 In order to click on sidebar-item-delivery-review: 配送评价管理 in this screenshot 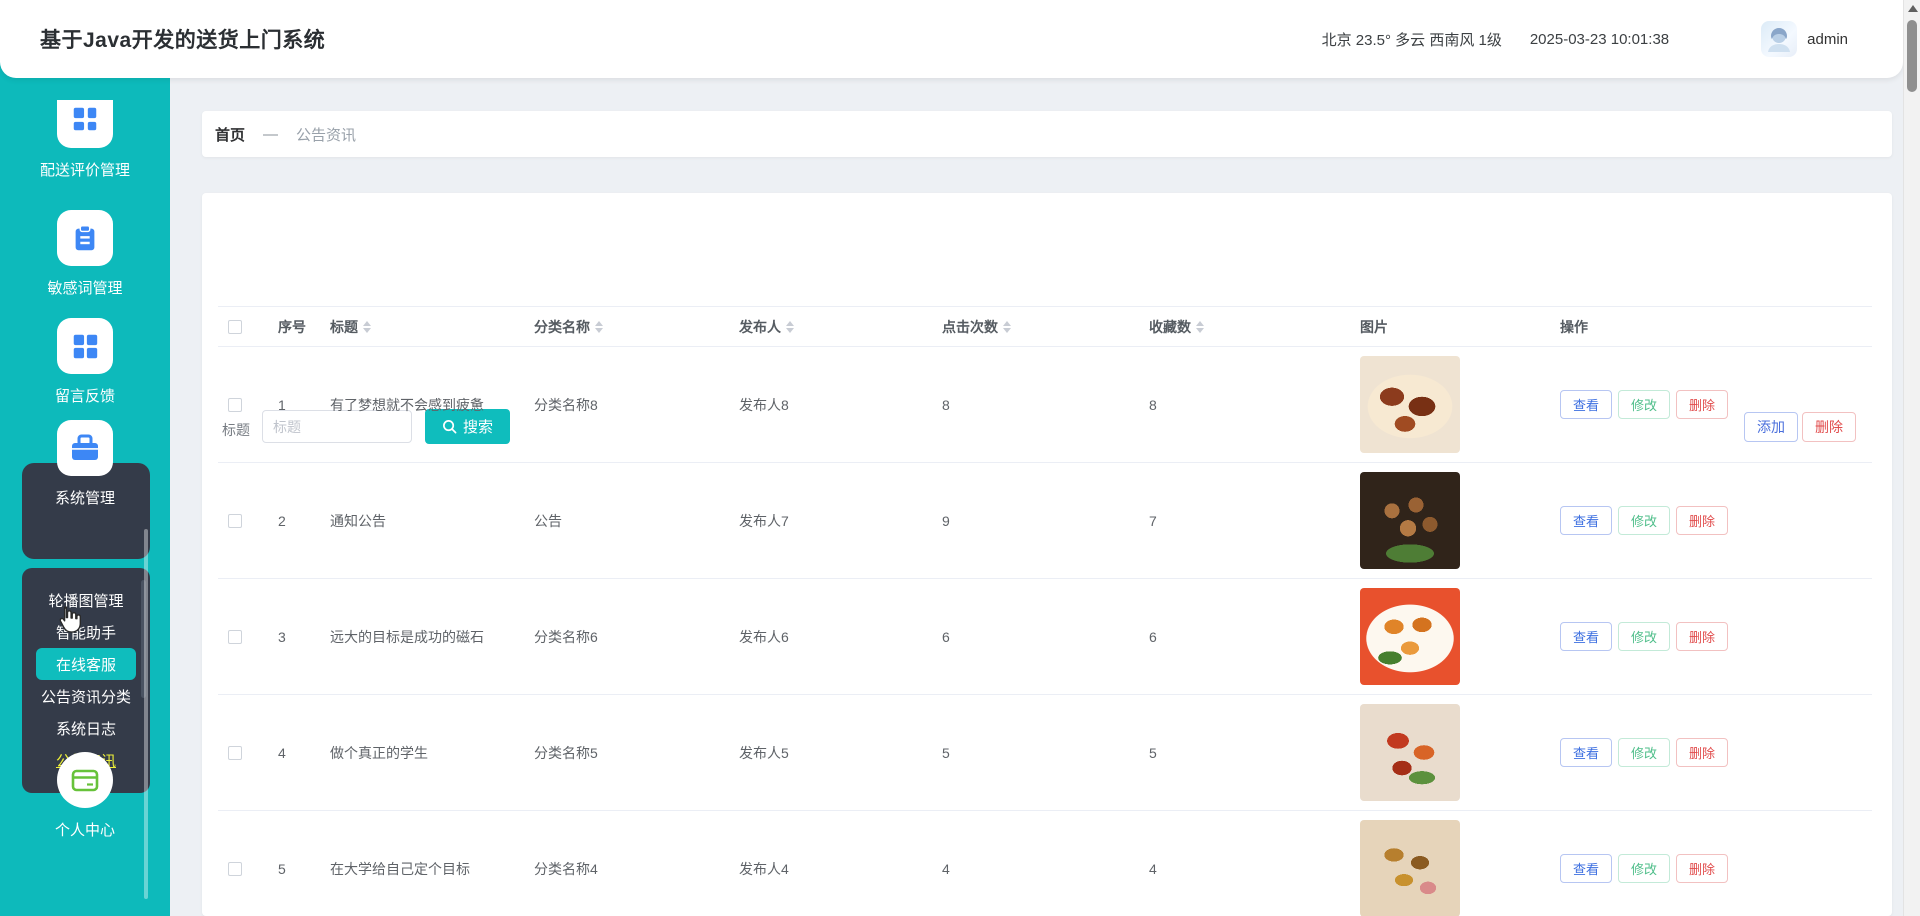, I will do `click(85, 140)`.